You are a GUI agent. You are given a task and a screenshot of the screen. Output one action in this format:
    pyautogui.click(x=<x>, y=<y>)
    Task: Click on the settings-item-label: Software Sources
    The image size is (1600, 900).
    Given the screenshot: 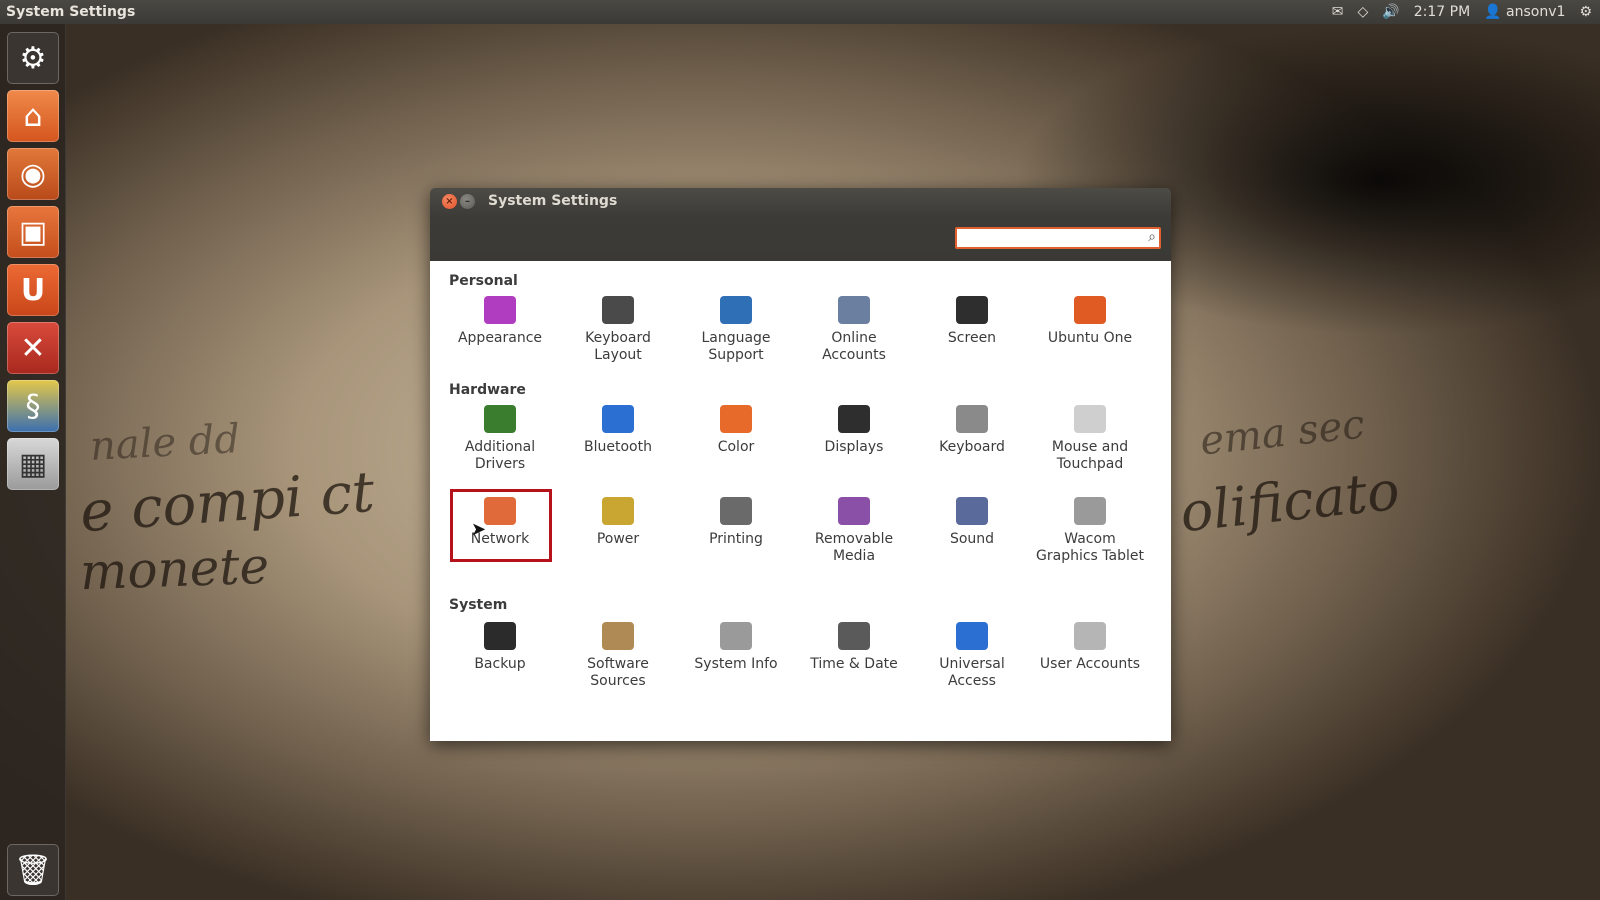 What is the action you would take?
    pyautogui.click(x=618, y=672)
    